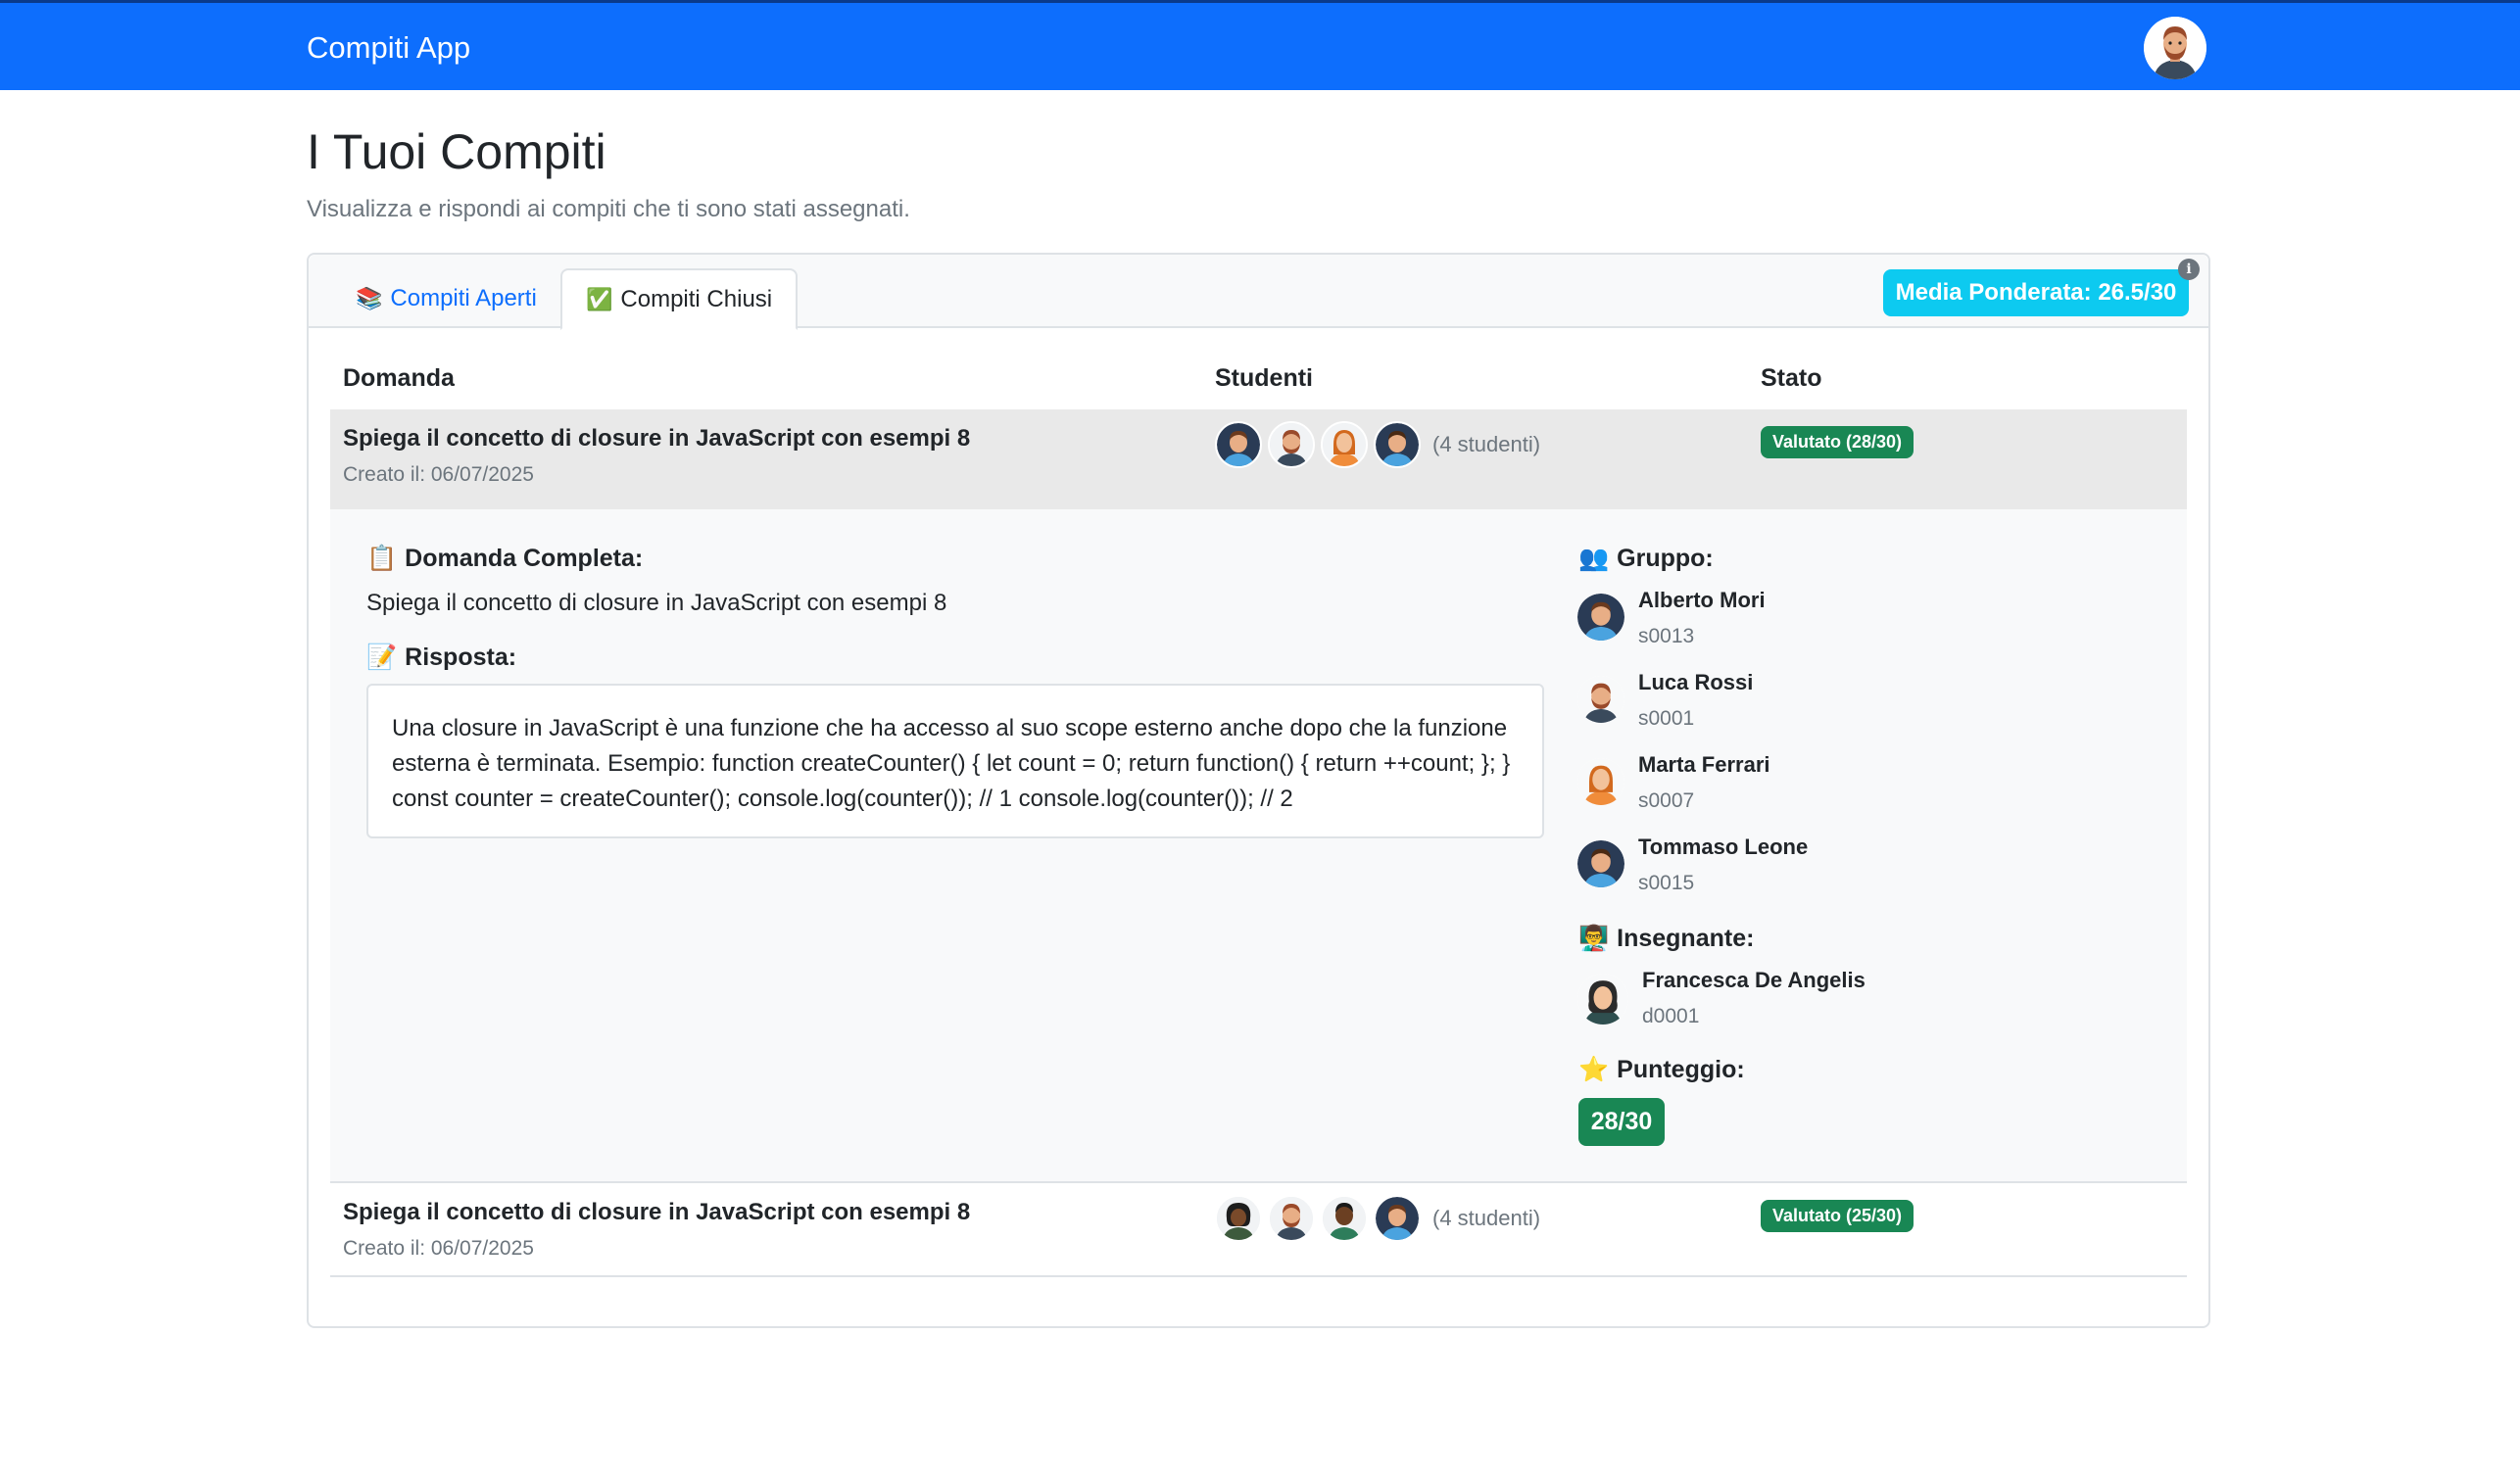 This screenshot has height=1478, width=2520. Describe the element at coordinates (1594, 938) in the screenshot. I see `teacher-icon: 👨‍🏫` at that location.